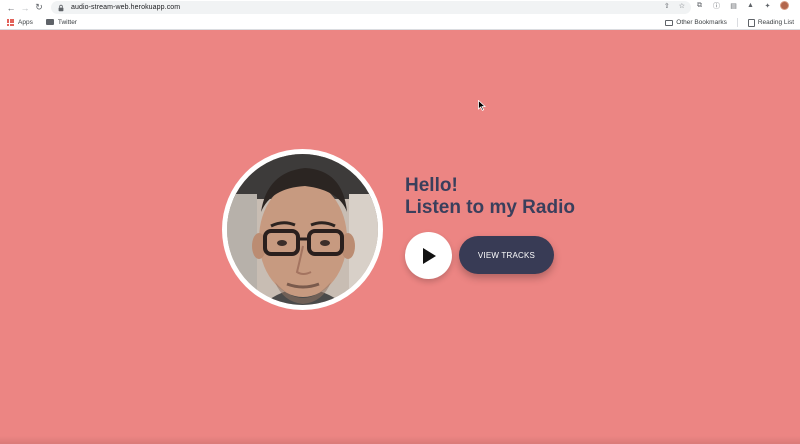 Image resolution: width=800 pixels, height=444 pixels. I want to click on lock-icon, so click(61, 7).